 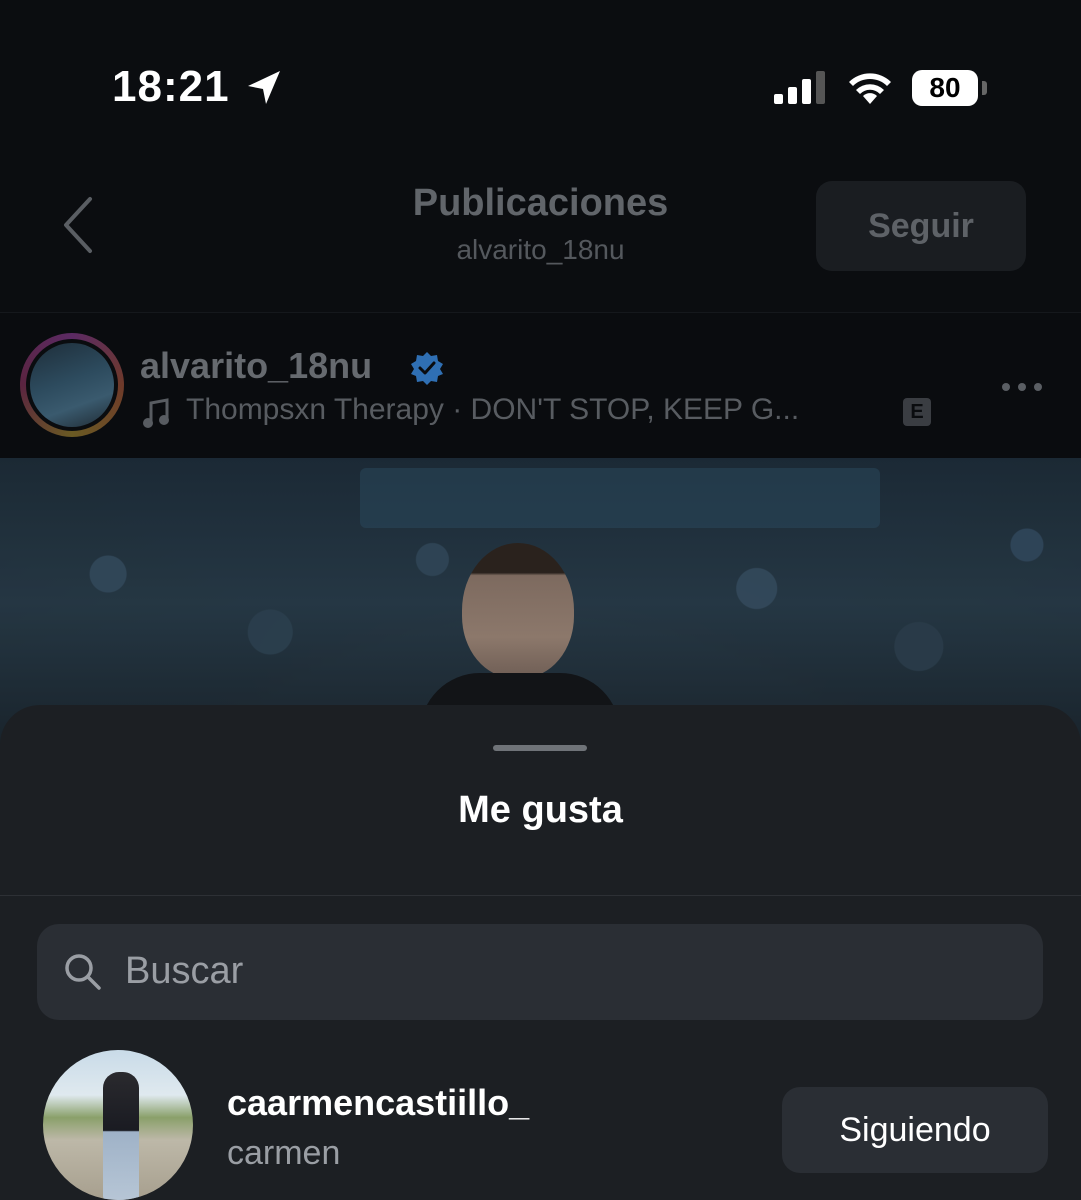 I want to click on story-ring, so click(x=72, y=385).